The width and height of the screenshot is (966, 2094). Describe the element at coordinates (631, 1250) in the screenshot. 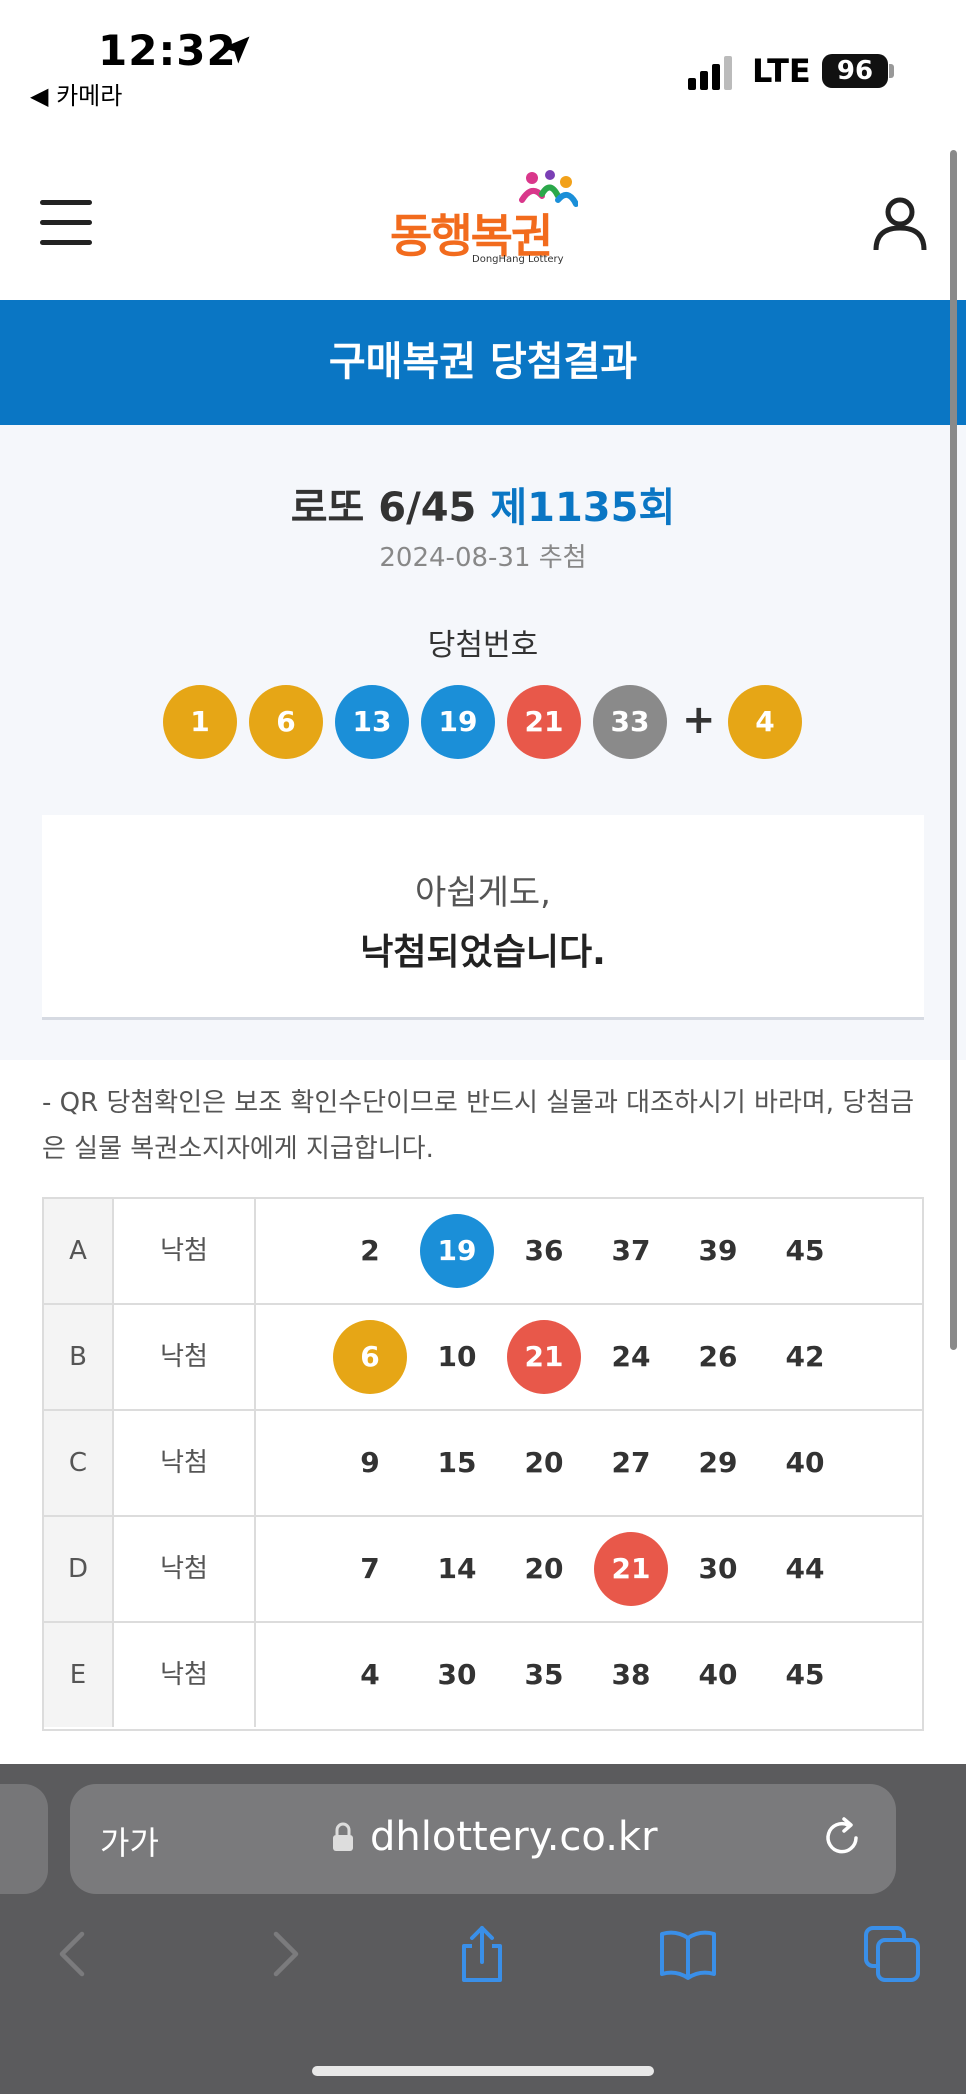

I see `ticket-number: 37` at that location.